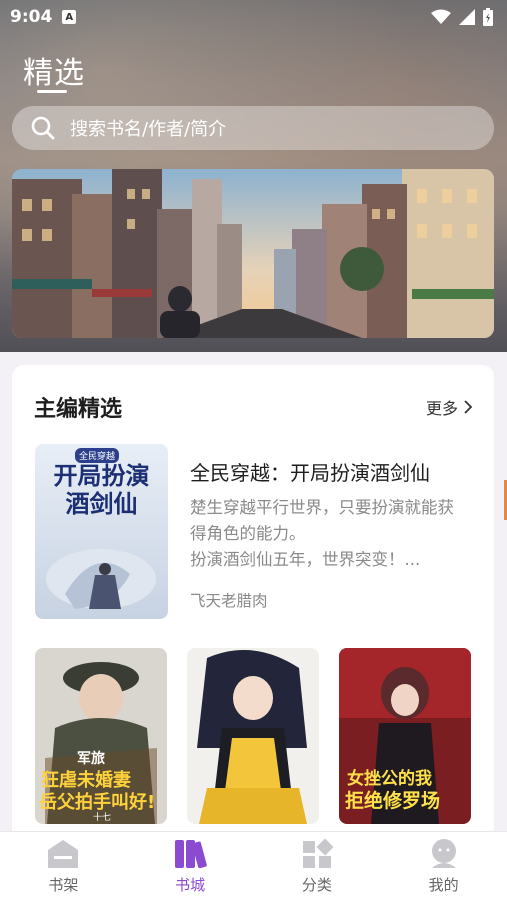 The height and width of the screenshot is (901, 507). Describe the element at coordinates (468, 407) in the screenshot. I see `chevron-right-icon` at that location.